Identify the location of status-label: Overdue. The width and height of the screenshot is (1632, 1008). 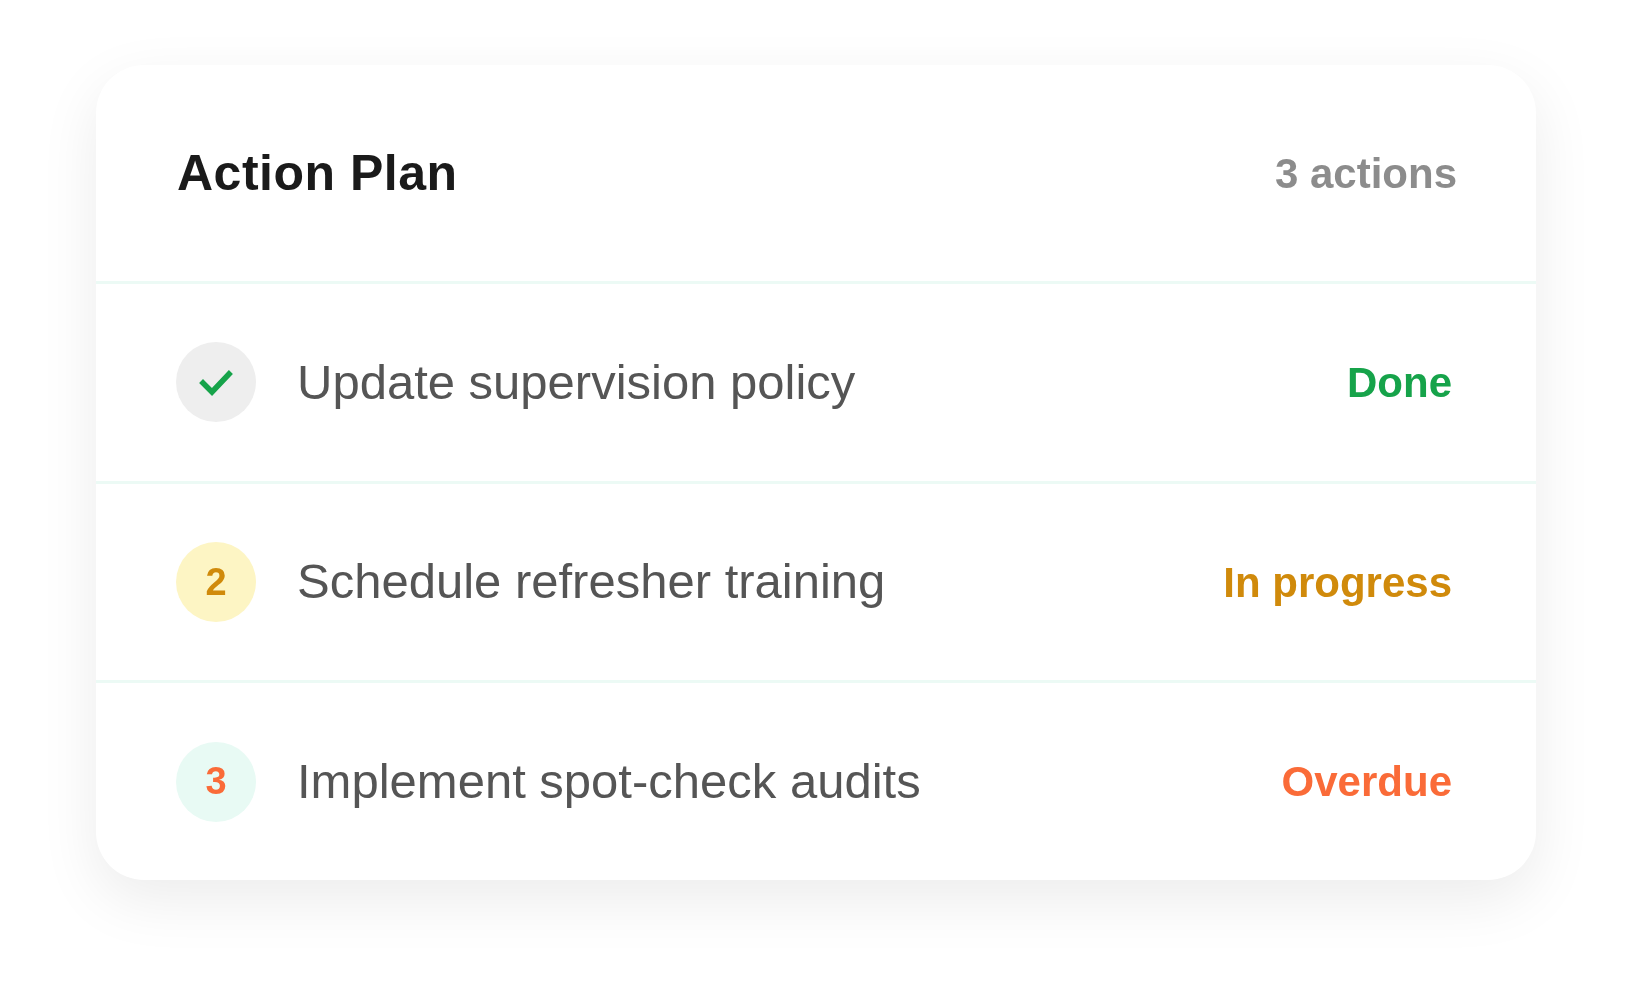
(1366, 782).